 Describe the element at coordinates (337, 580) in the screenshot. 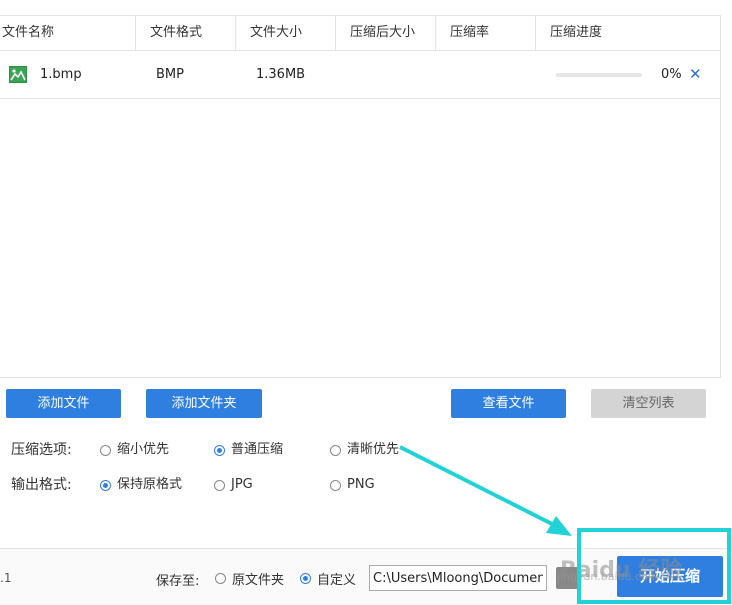

I see `radio-label: 自定义` at that location.